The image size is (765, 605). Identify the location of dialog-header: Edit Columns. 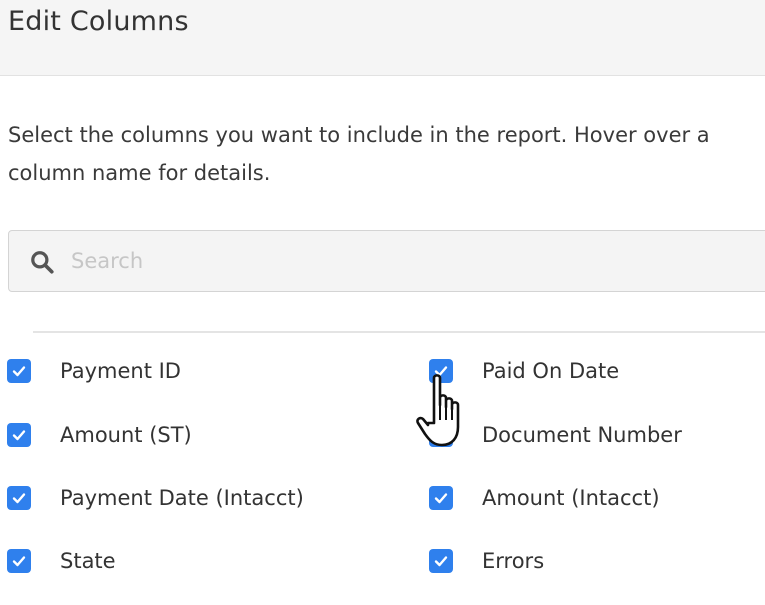
(382, 38).